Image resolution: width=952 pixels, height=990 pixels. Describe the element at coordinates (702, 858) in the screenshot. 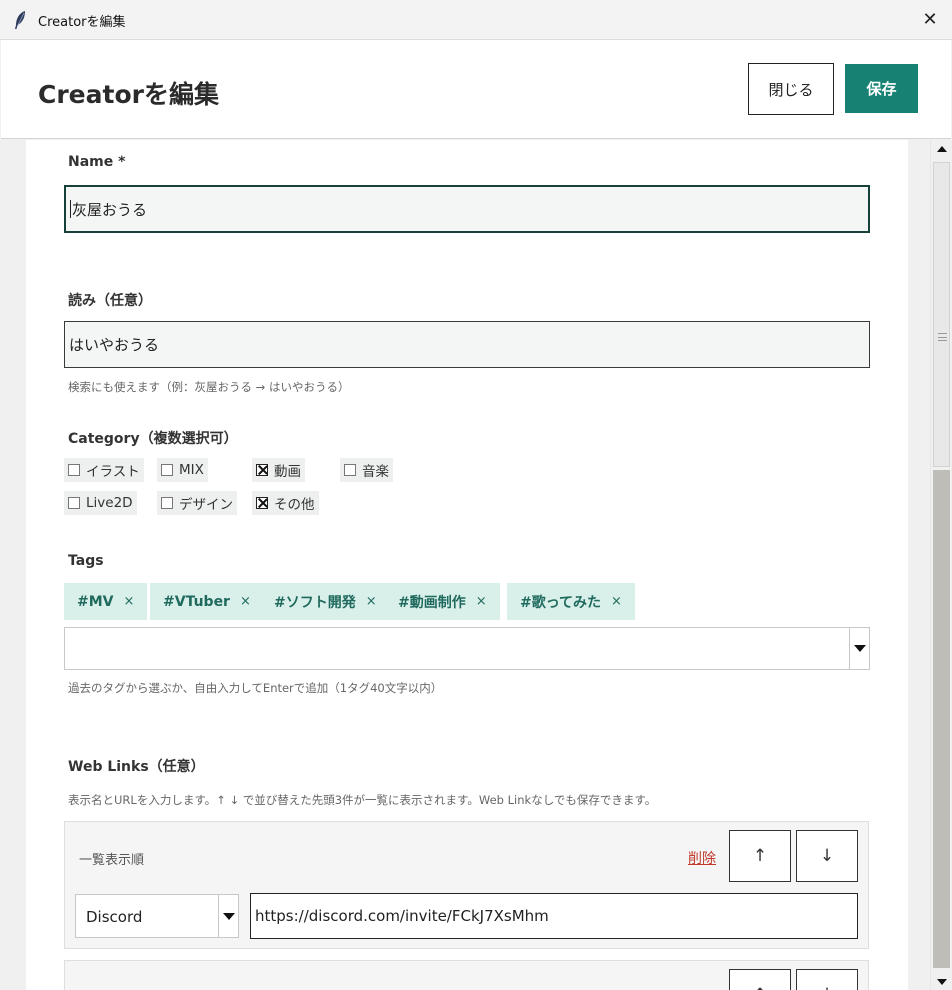

I see `delete-link: 削除` at that location.